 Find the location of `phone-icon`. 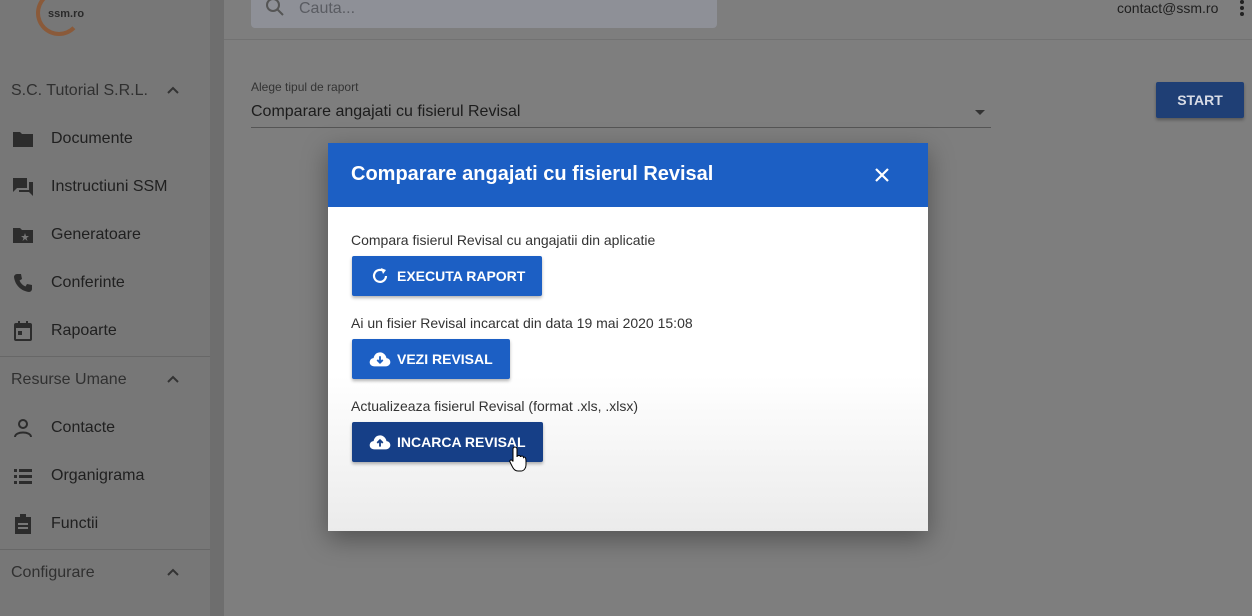

phone-icon is located at coordinates (23, 283).